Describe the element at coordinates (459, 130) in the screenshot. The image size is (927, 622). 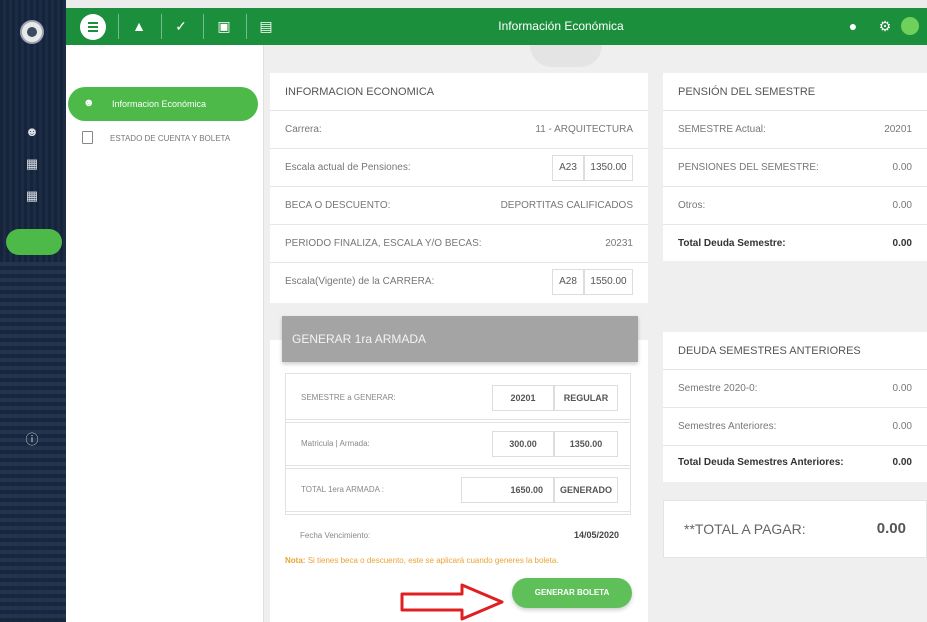
I see `table-row: Carrera: 11 - ARQUITECTURA` at that location.